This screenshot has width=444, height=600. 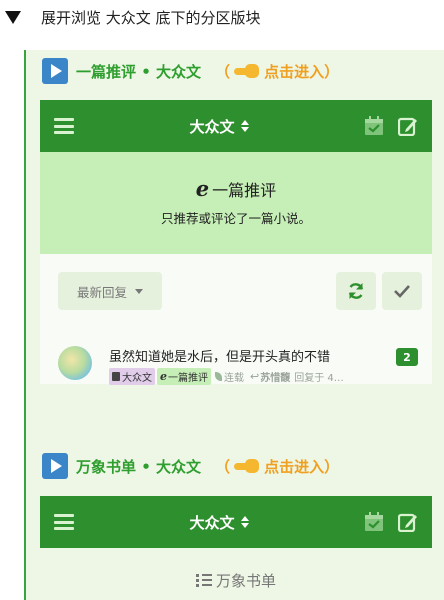 What do you see at coordinates (110, 291) in the screenshot?
I see `sort-dropdown: 最新回复` at bounding box center [110, 291].